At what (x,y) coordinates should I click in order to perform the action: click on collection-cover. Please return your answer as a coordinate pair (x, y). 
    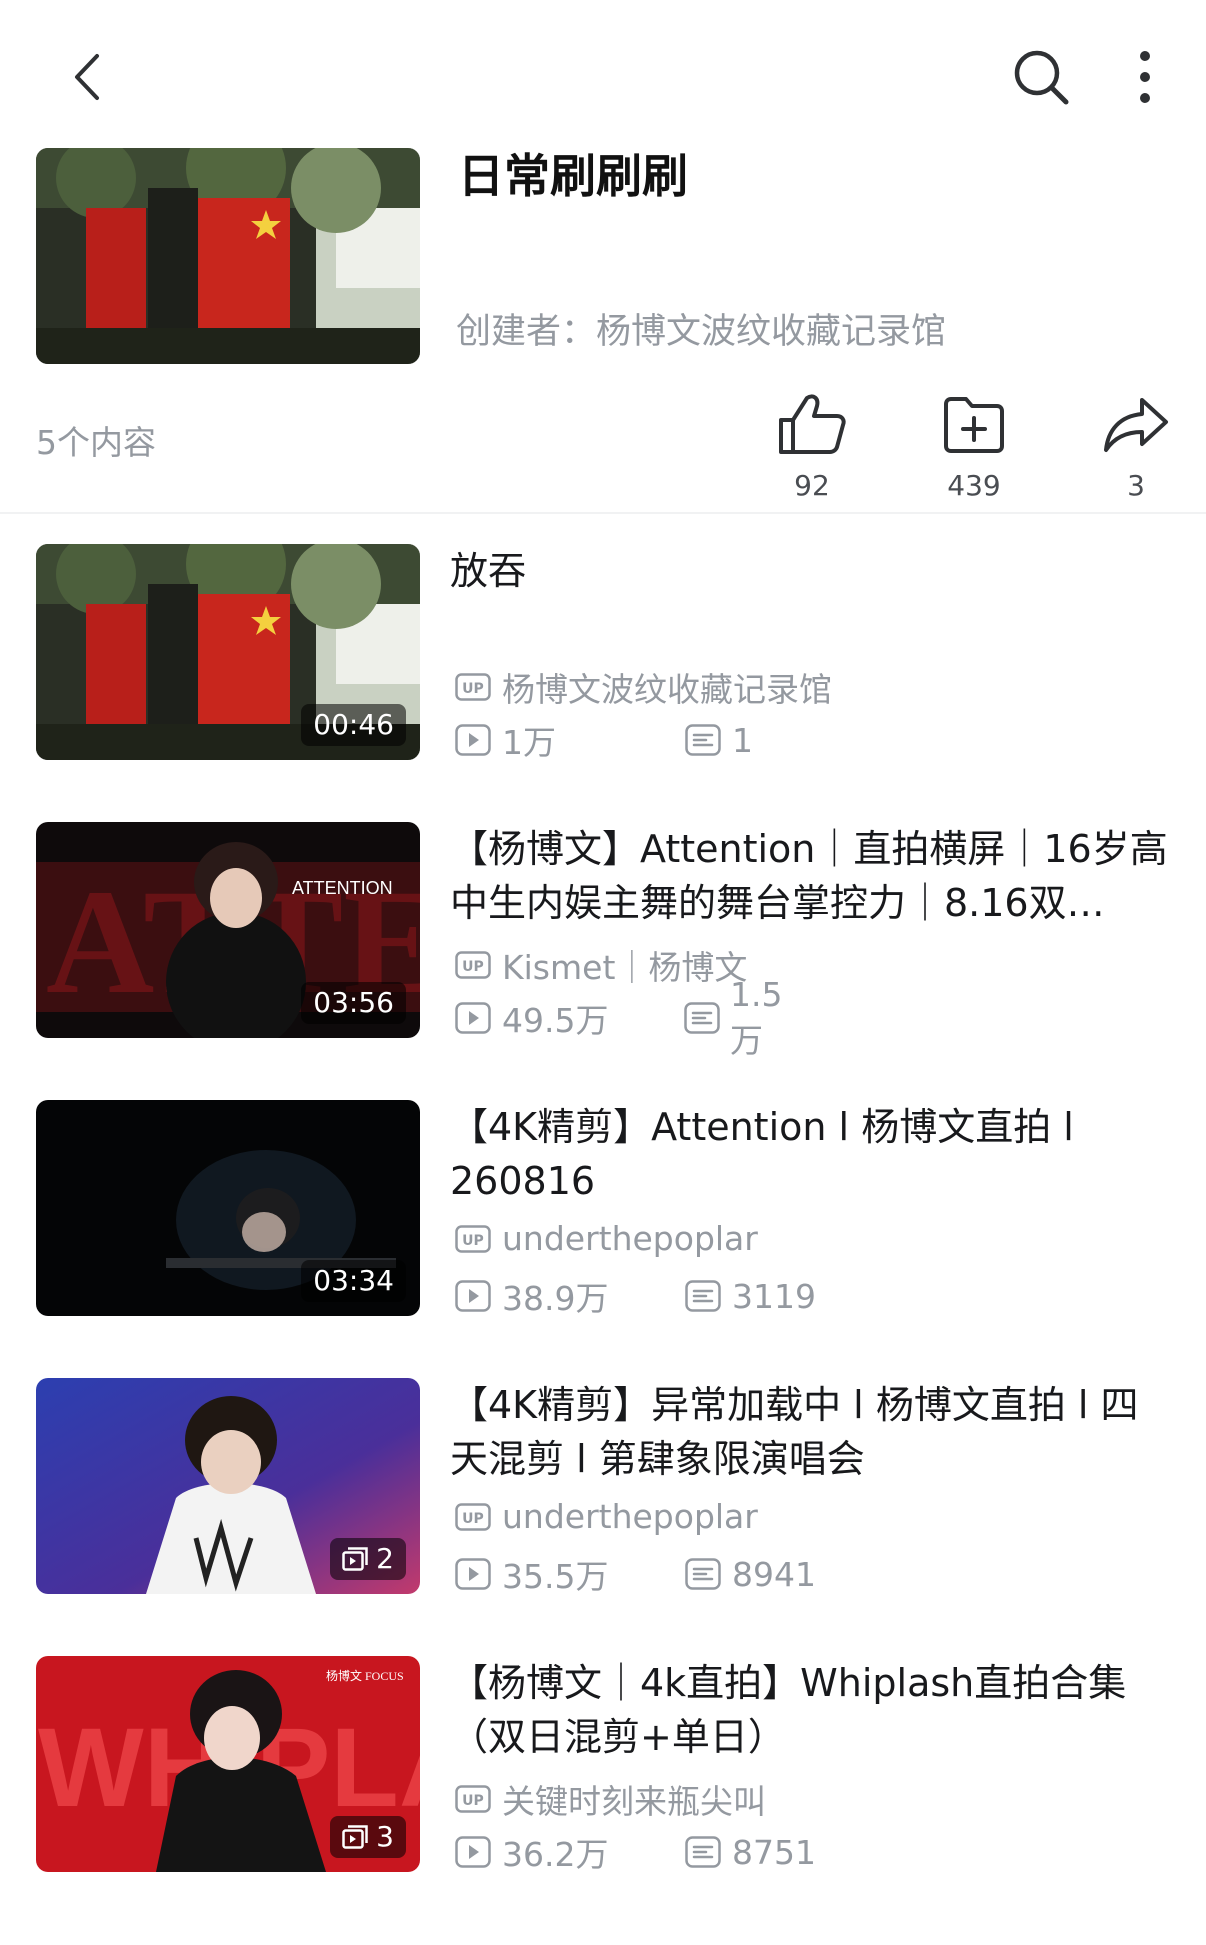
    Looking at the image, I should click on (228, 256).